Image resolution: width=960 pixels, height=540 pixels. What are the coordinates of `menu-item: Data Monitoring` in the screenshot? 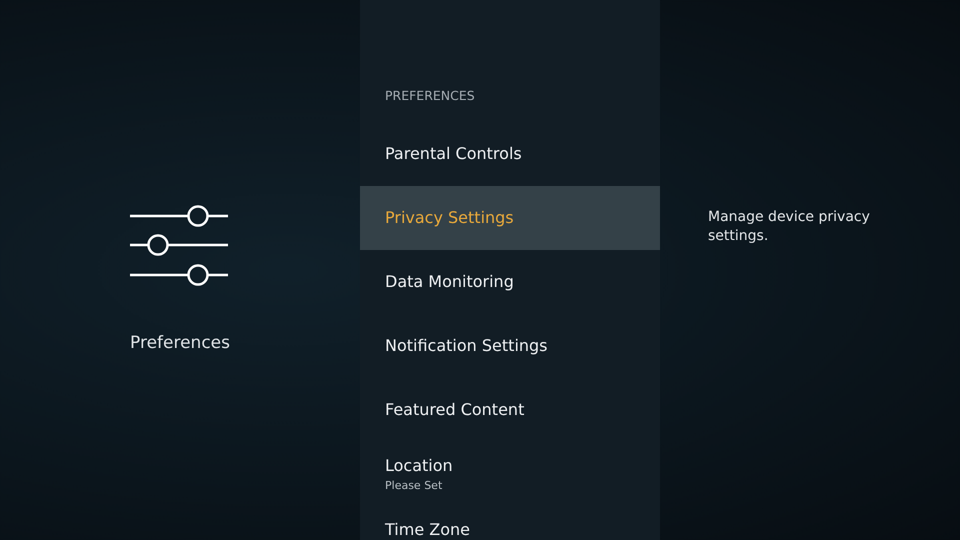 It's located at (510, 282).